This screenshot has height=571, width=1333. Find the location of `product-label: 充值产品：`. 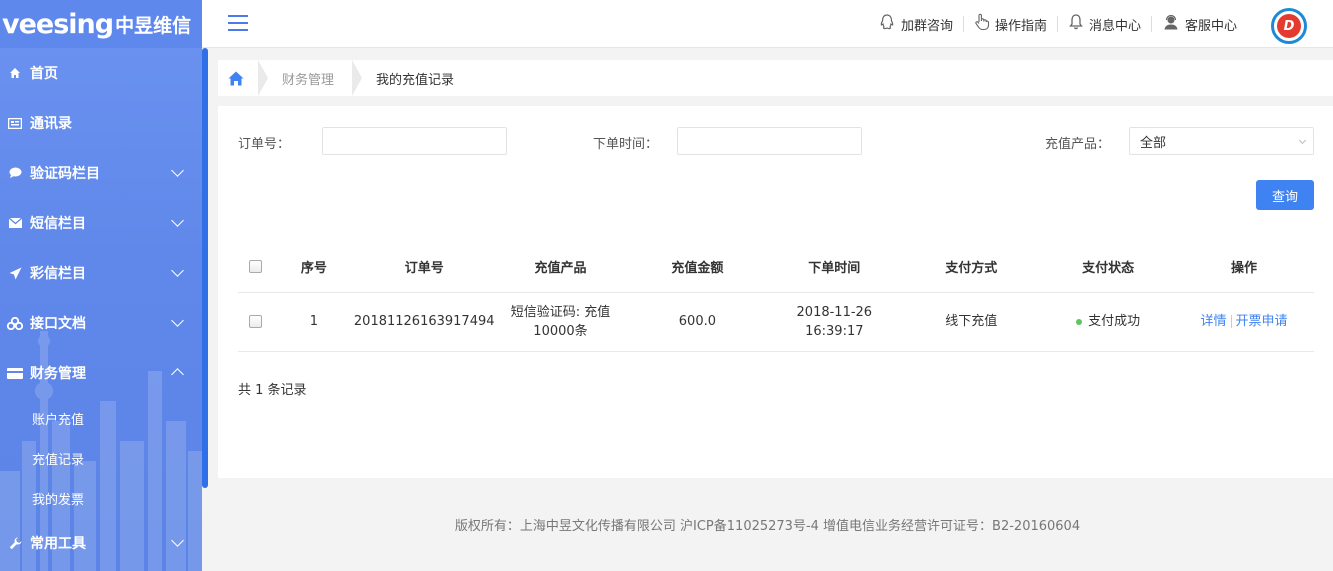

product-label: 充值产品： is located at coordinates (1078, 144).